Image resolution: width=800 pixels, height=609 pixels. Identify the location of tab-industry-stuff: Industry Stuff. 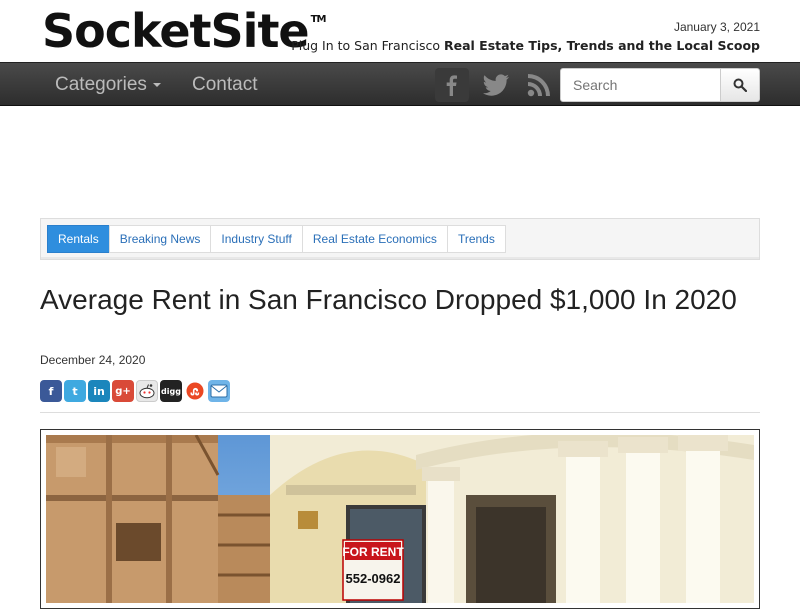
(256, 239).